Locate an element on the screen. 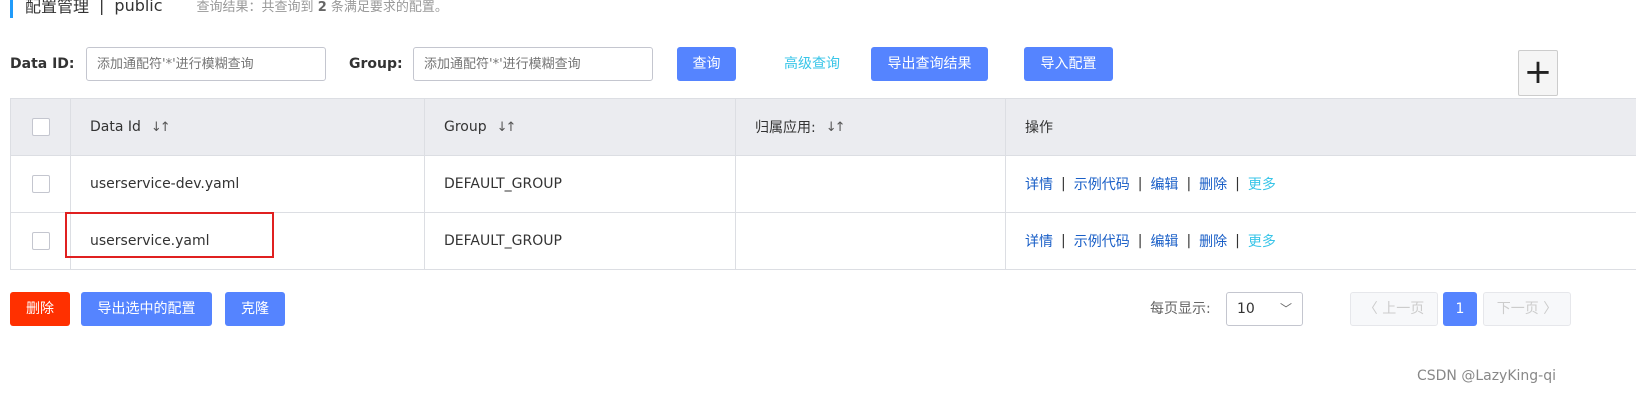 The width and height of the screenshot is (1636, 412). page-size-value: 10 is located at coordinates (1246, 309).